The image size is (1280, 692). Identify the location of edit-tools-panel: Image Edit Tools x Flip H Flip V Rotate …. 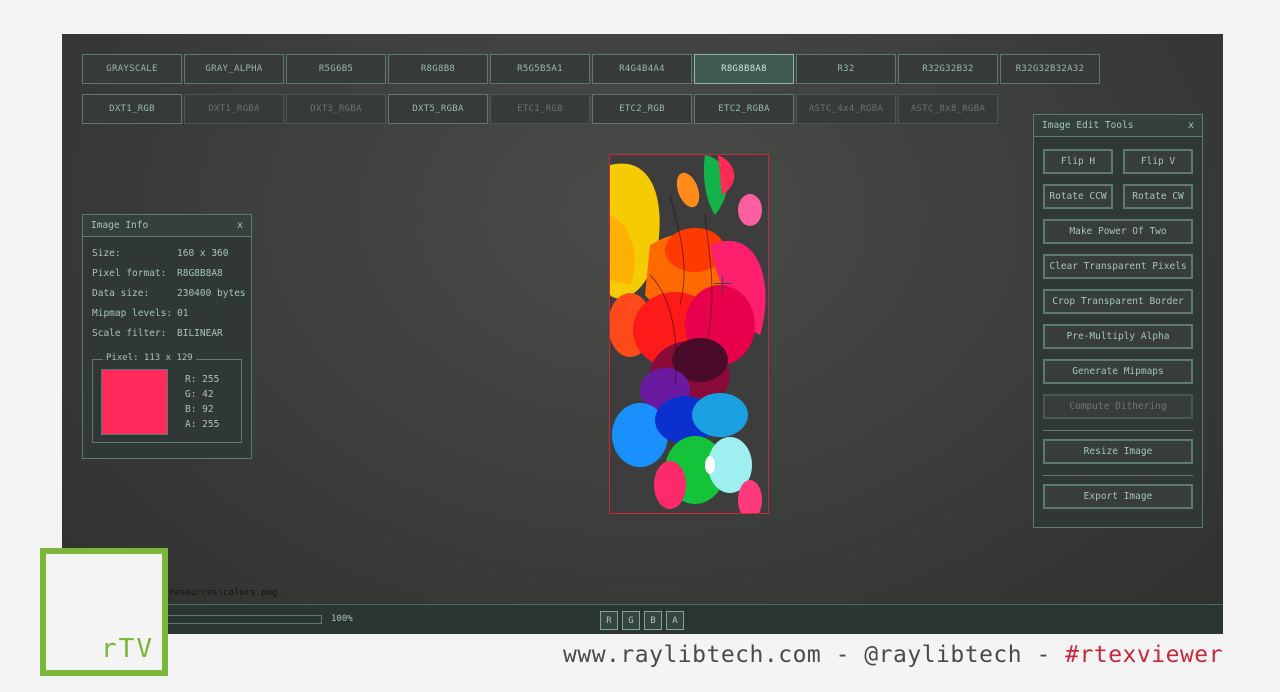
(1118, 321).